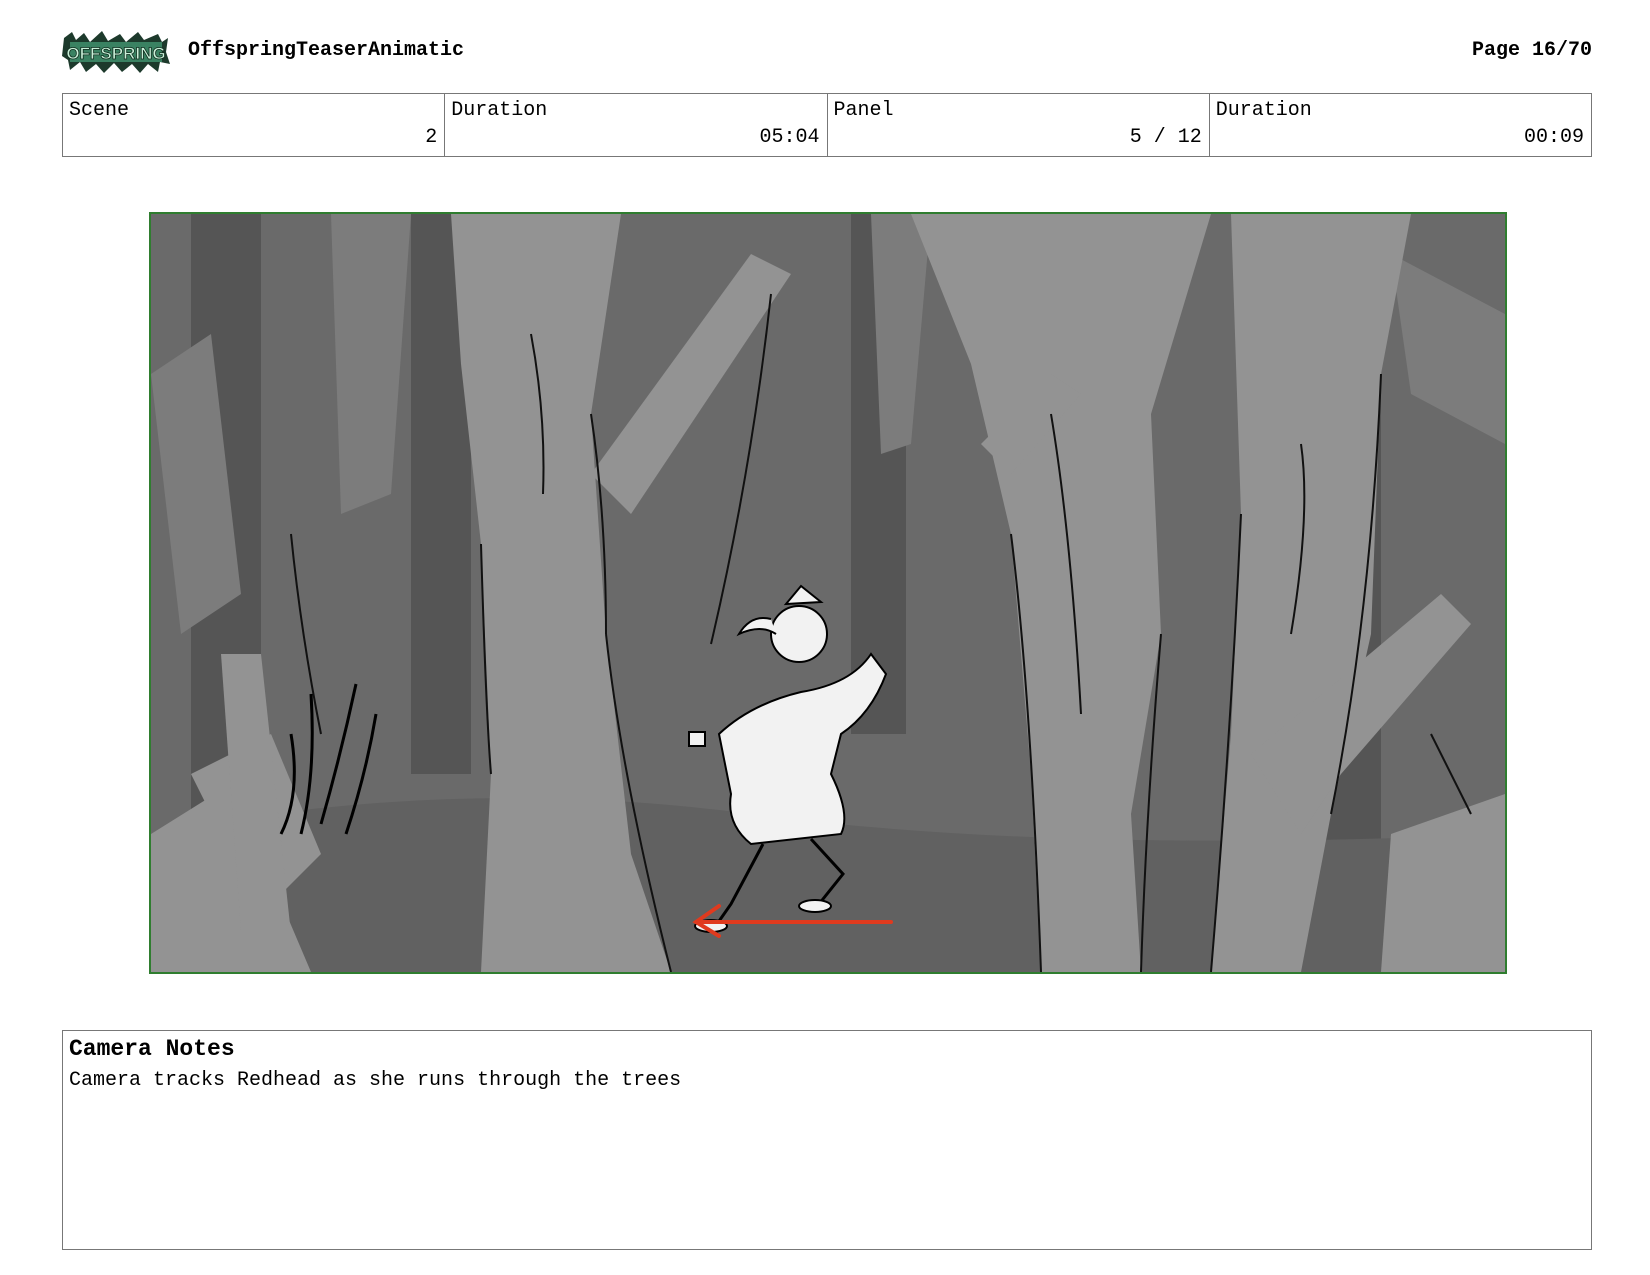  Describe the element at coordinates (499, 110) in the screenshot. I see `scene-duration-label: Duration` at that location.